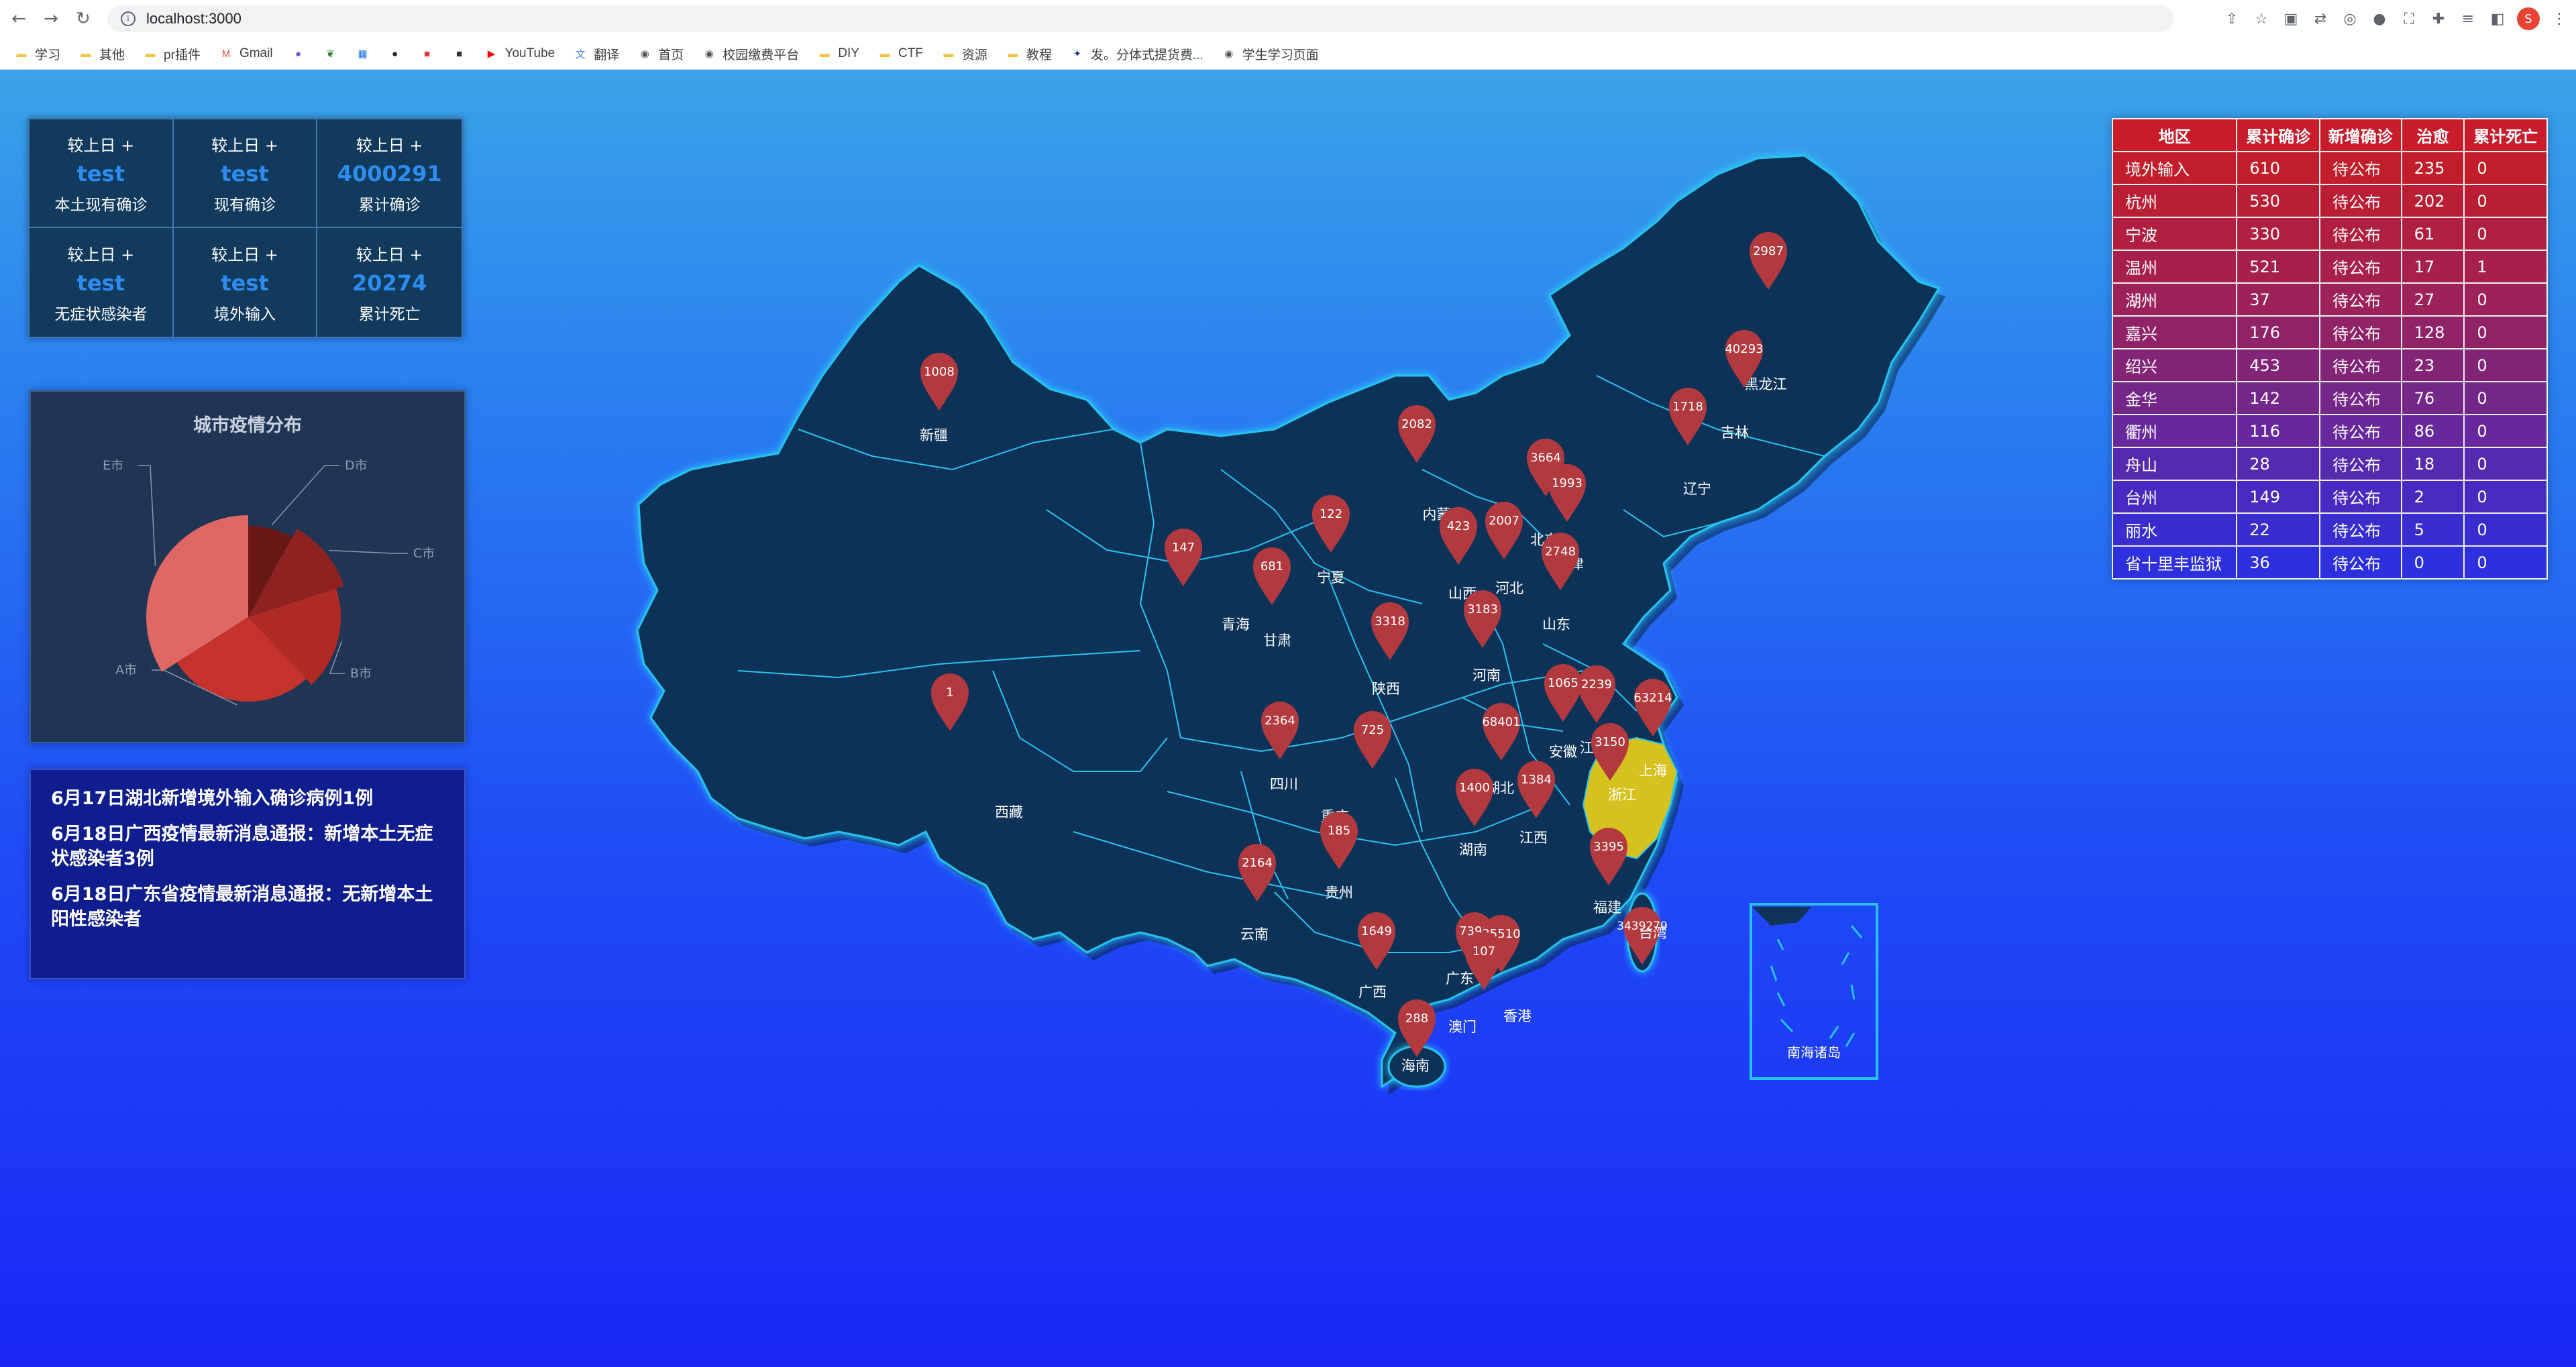 This screenshot has height=1367, width=2576. What do you see at coordinates (18, 19) in the screenshot?
I see `back-icon: ←` at bounding box center [18, 19].